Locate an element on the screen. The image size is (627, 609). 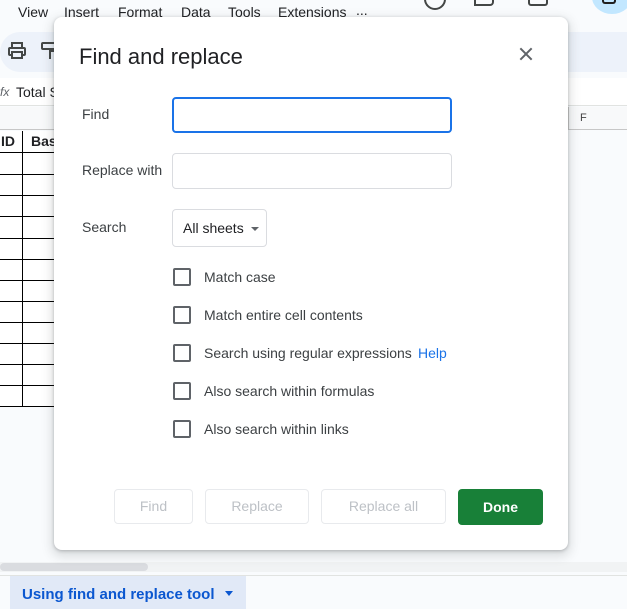
horizontal-scrollbar-thumb is located at coordinates (74, 567).